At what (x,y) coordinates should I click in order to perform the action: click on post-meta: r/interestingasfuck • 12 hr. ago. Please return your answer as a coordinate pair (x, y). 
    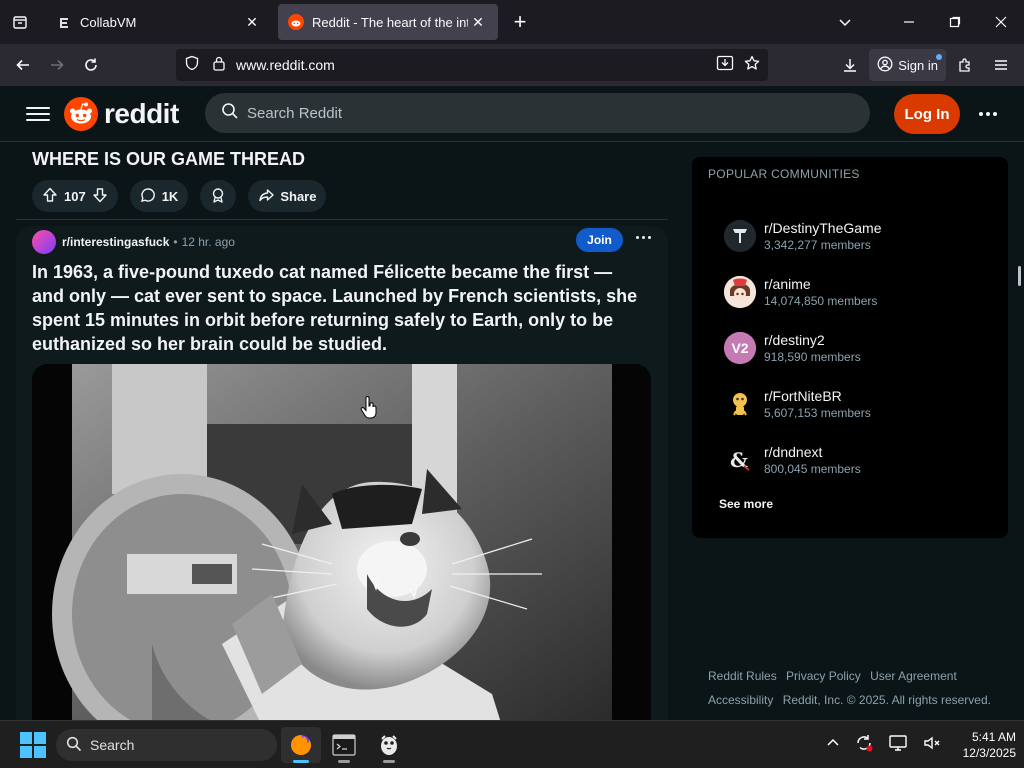
    Looking at the image, I should click on (133, 242).